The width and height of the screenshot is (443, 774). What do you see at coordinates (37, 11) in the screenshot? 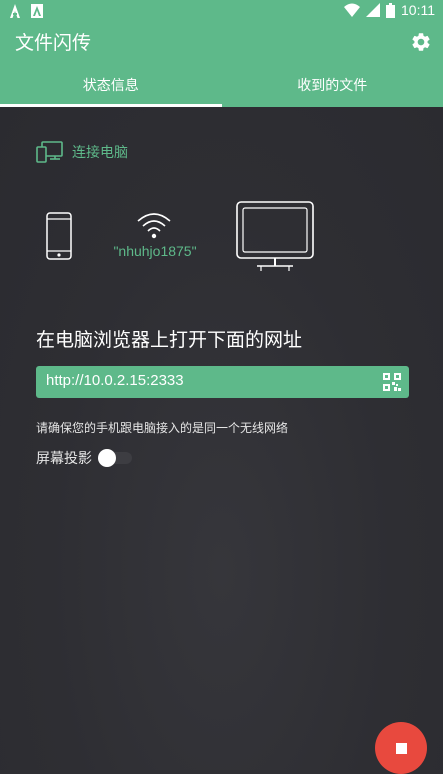
I see `notification-b-icon` at bounding box center [37, 11].